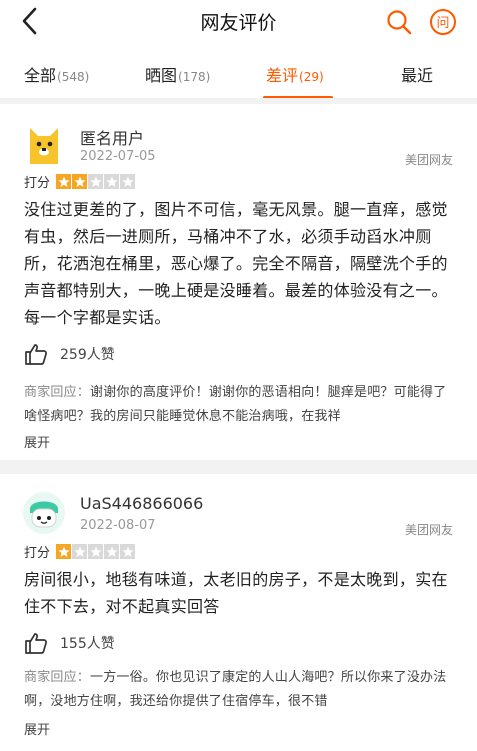 This screenshot has height=751, width=477. What do you see at coordinates (44, 513) in the screenshot?
I see `green-cartoon-avatar-icon` at bounding box center [44, 513].